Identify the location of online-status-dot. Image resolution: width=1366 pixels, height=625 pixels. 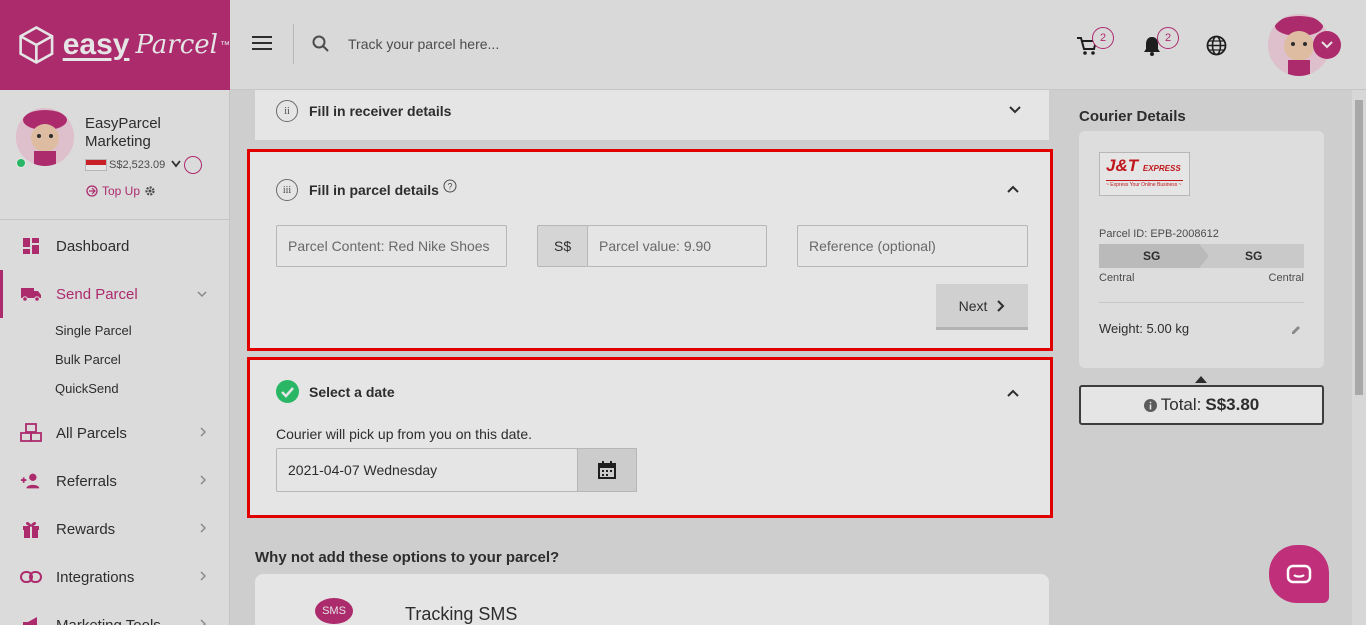
(21, 163).